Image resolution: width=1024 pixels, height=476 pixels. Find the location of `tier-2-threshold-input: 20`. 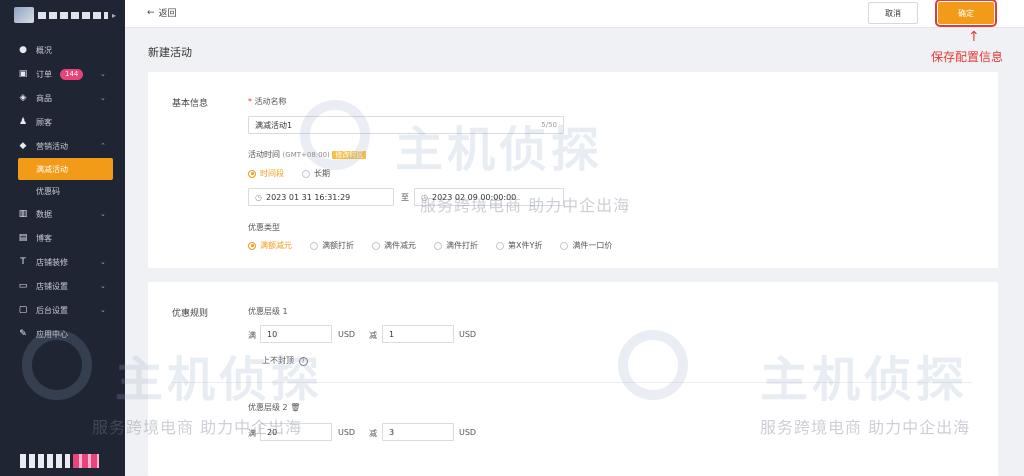

tier-2-threshold-input: 20 is located at coordinates (296, 432).